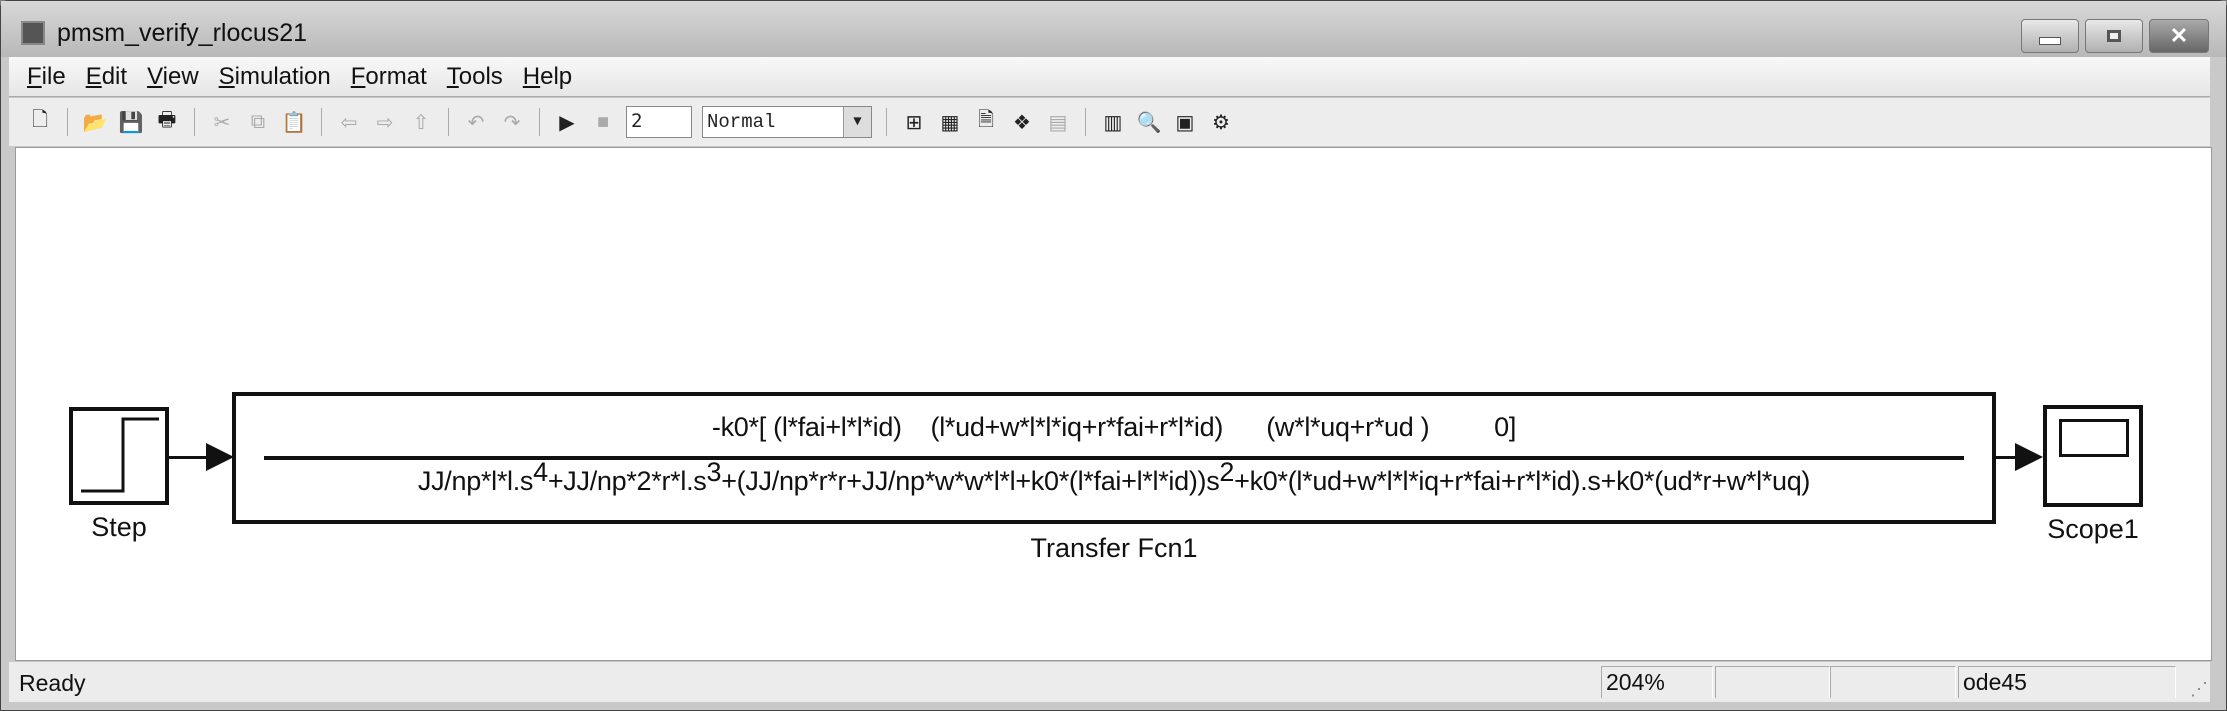  Describe the element at coordinates (1022, 122) in the screenshot. I see `layers-icon: ❖` at that location.